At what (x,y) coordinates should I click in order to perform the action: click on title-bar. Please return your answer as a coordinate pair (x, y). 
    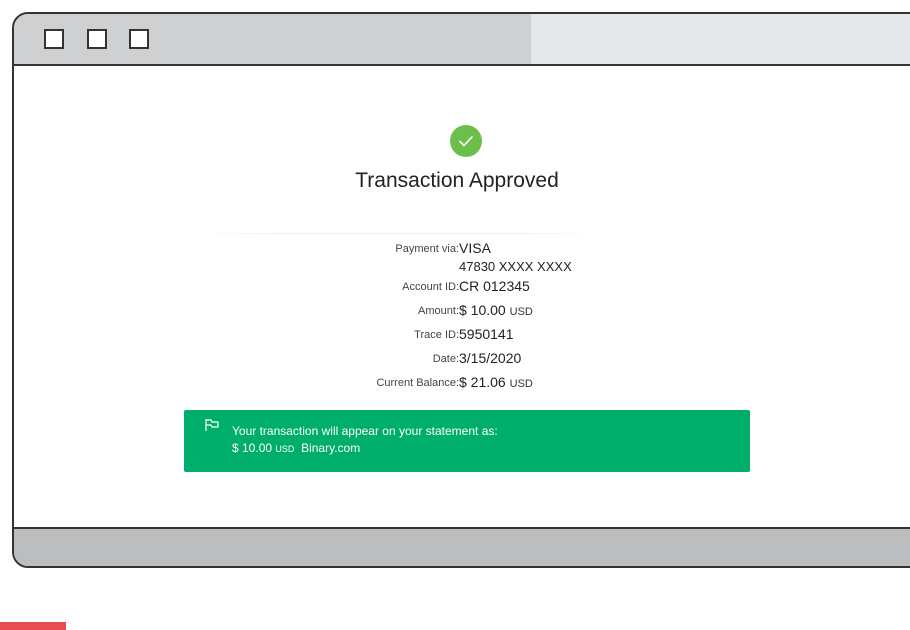
    Looking at the image, I should click on (462, 40).